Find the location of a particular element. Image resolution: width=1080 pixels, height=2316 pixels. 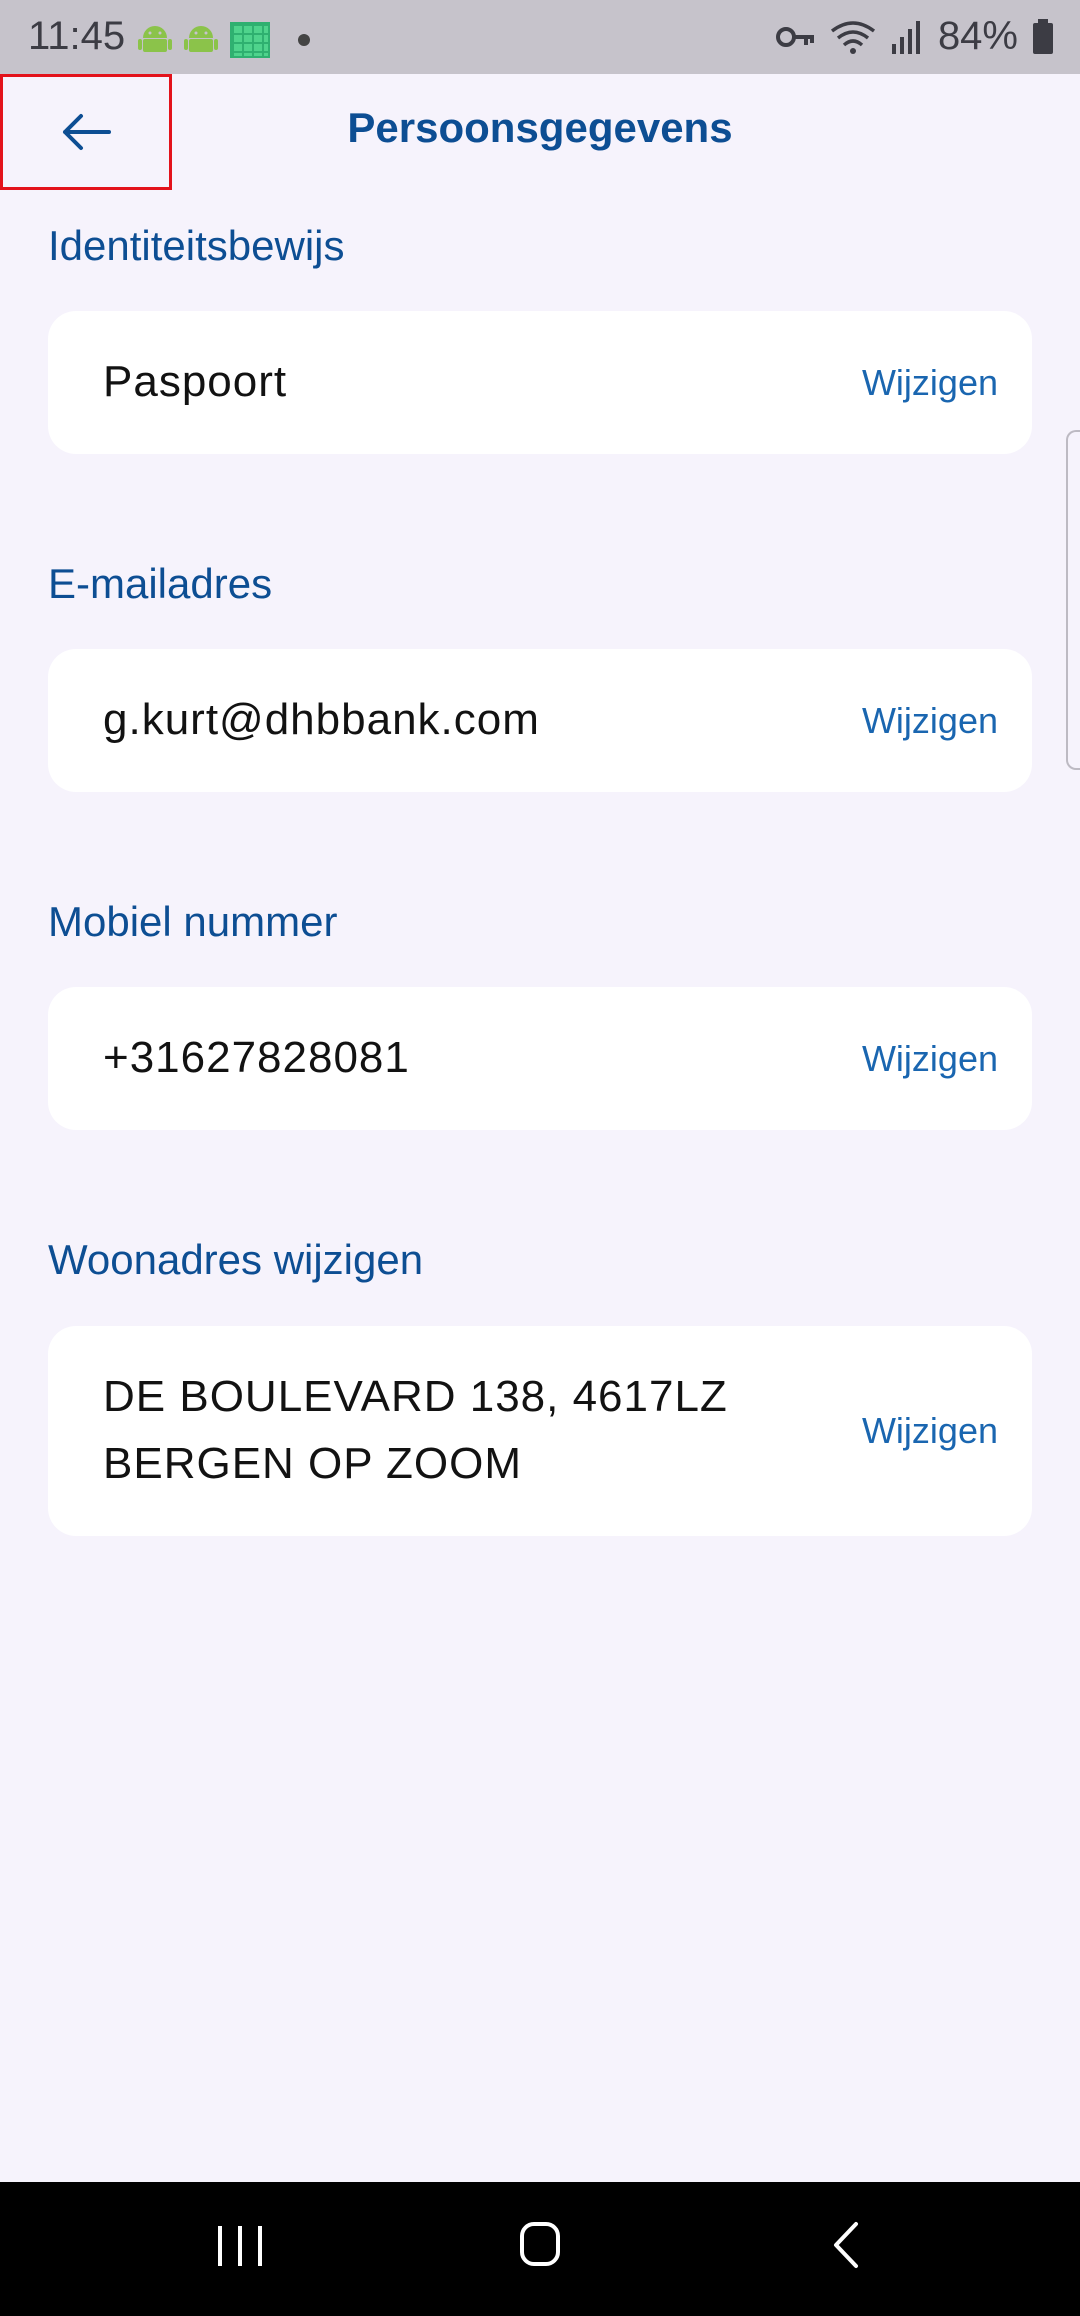

grid-app-icon is located at coordinates (250, 40).